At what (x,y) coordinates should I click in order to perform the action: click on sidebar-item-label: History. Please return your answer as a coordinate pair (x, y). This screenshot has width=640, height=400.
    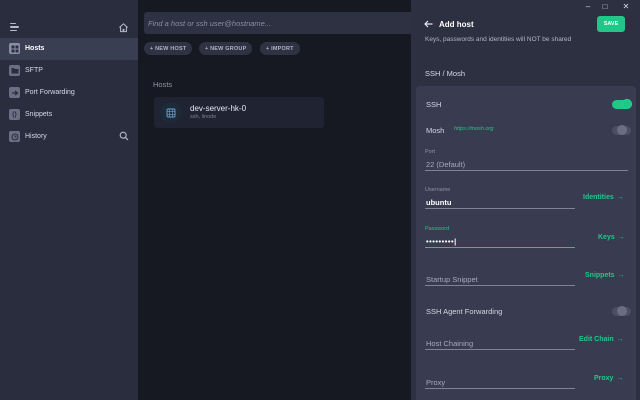
    Looking at the image, I should click on (36, 136).